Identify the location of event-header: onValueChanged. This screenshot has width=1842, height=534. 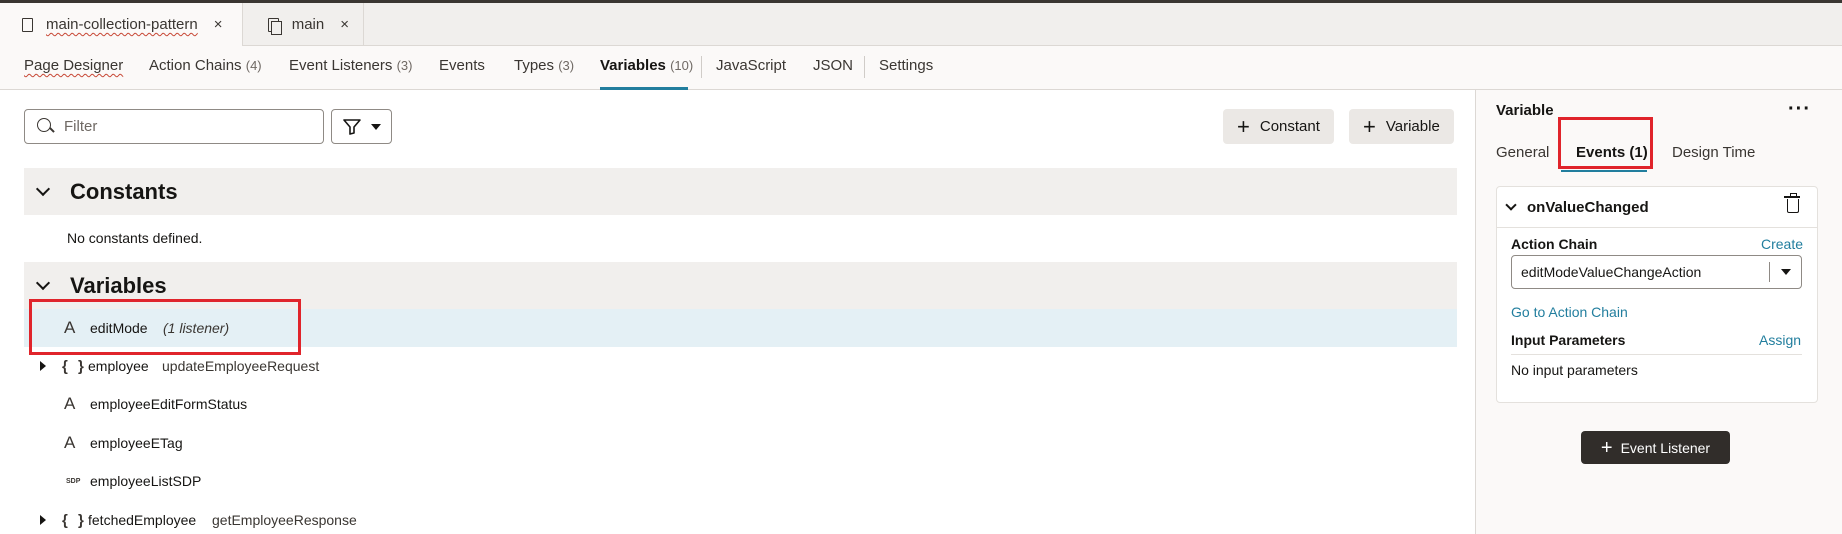
(1657, 207).